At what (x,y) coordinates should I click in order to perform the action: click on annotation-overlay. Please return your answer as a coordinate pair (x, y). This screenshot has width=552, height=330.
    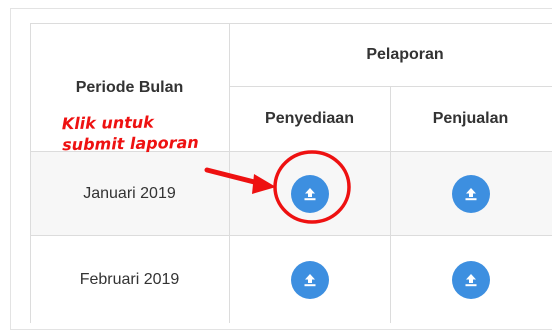
    Looking at the image, I should click on (277, 187).